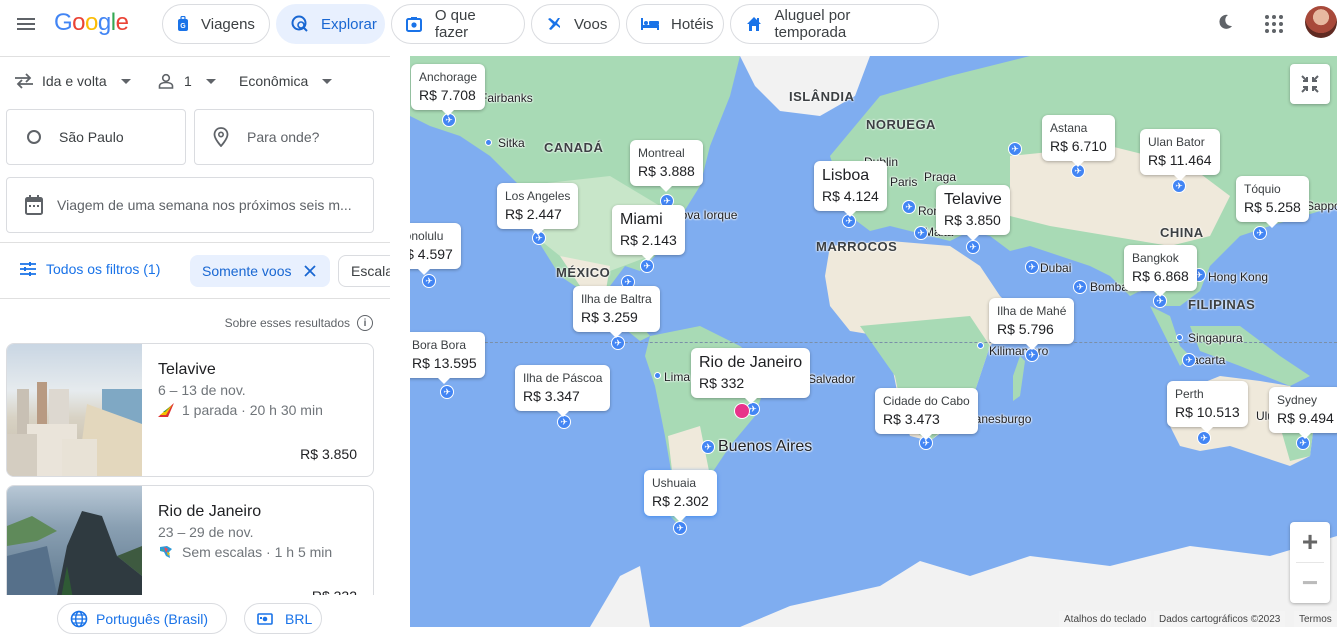  Describe the element at coordinates (299, 323) in the screenshot. I see `about-results: Sobre esses resultados i` at that location.